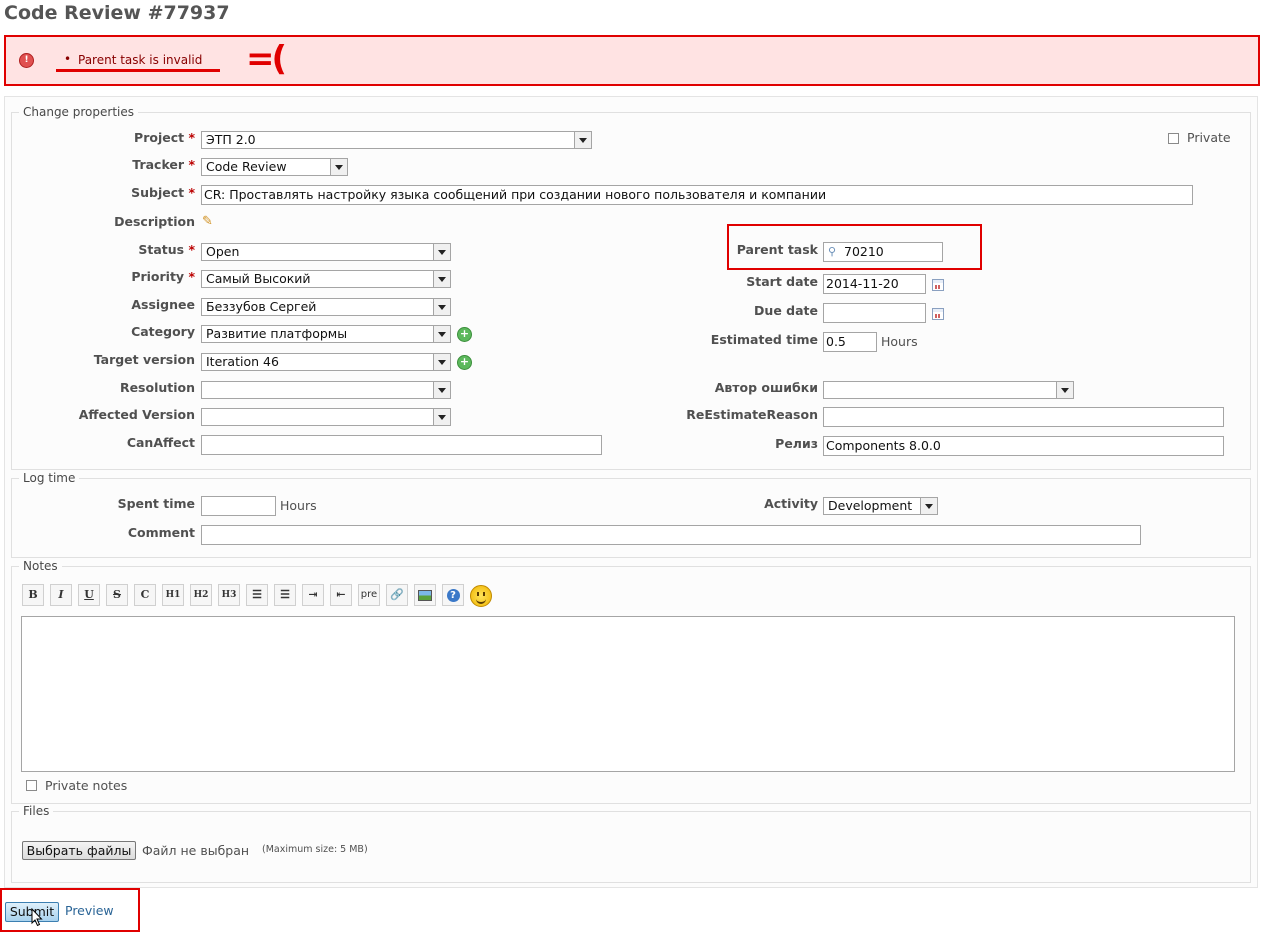 This screenshot has height=934, width=1270. Describe the element at coordinates (782, 281) in the screenshot. I see `start-date-label: Start date` at that location.